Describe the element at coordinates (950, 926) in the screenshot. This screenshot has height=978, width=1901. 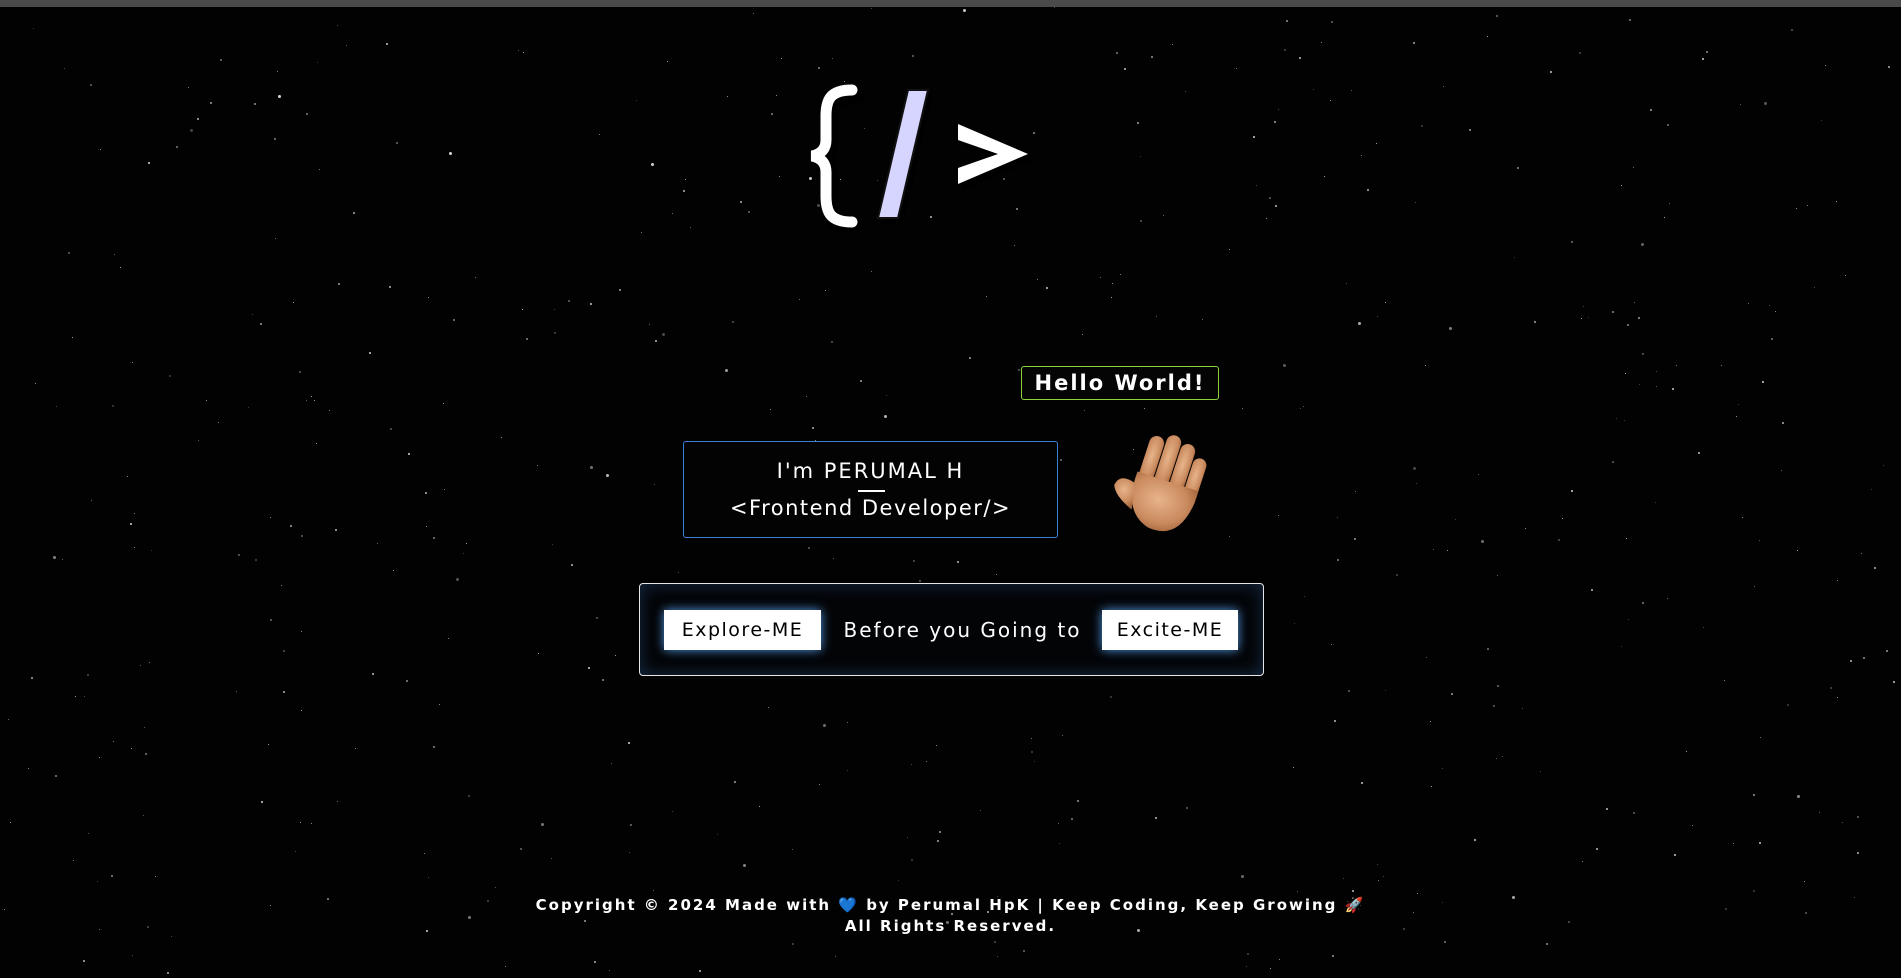
I see `footer-rights-line: All Rights Reserved.` at that location.